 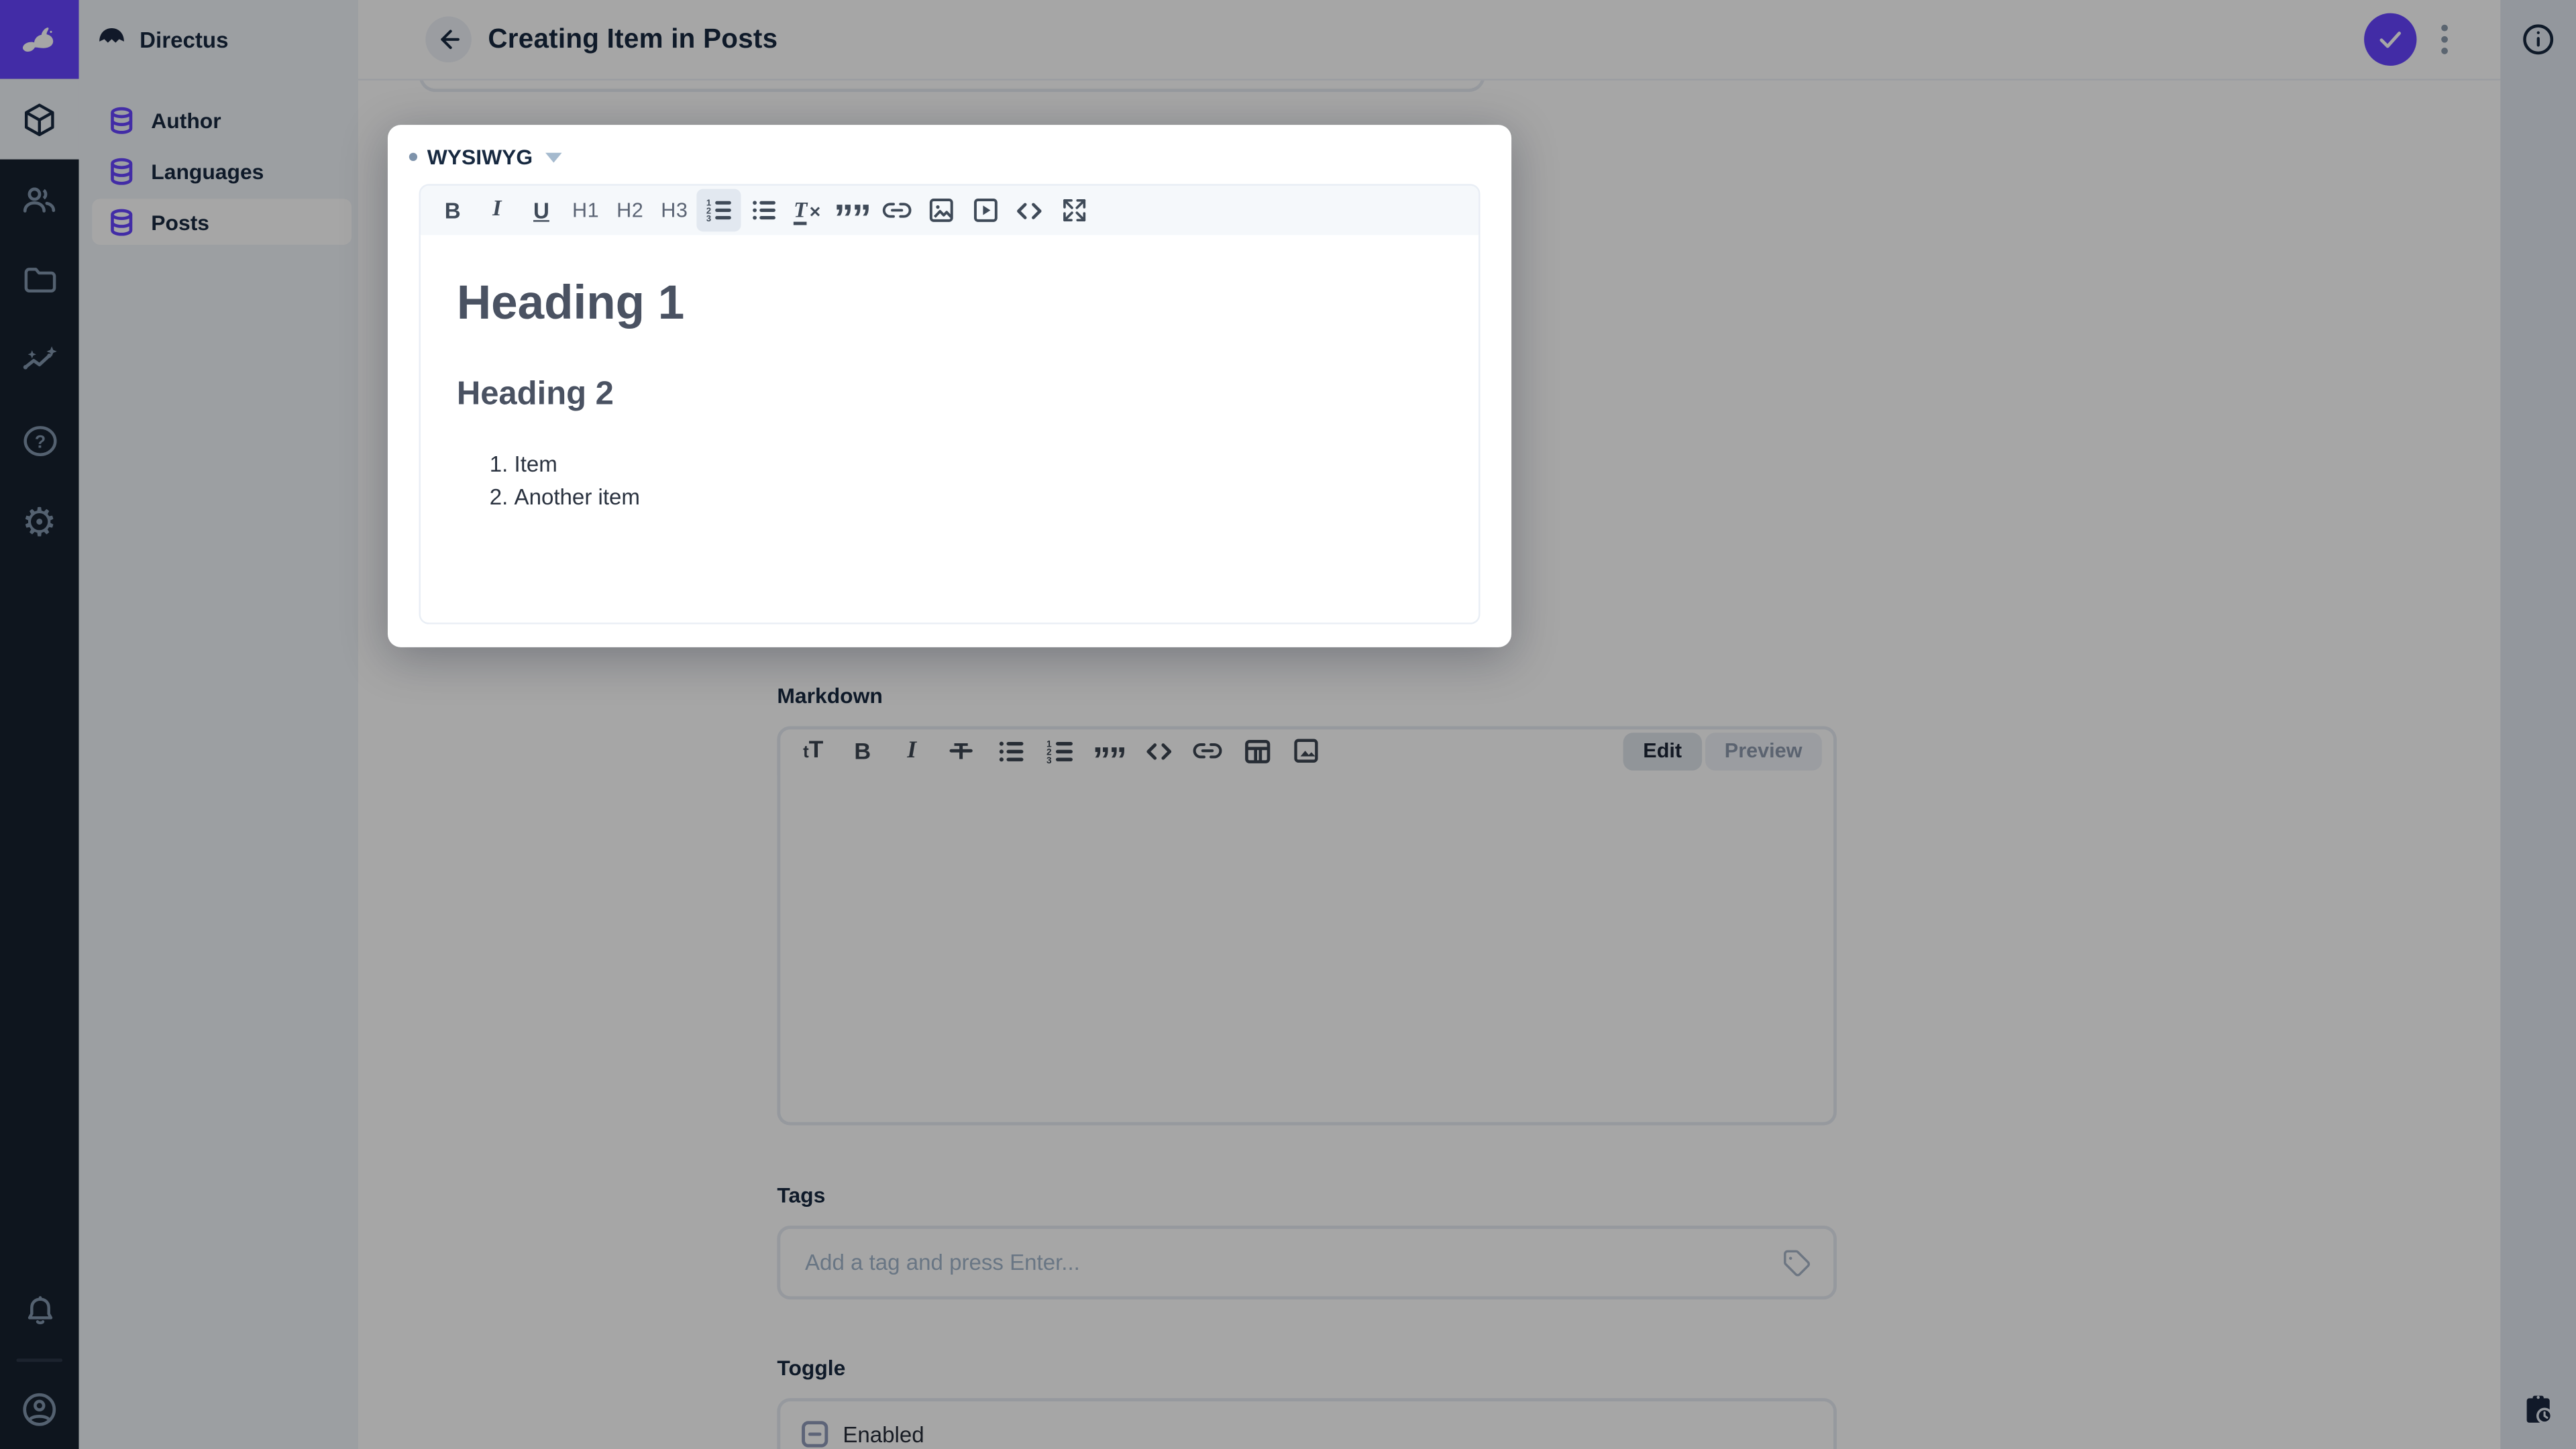 I want to click on editor-heading-1: Heading 1, so click(x=570, y=303).